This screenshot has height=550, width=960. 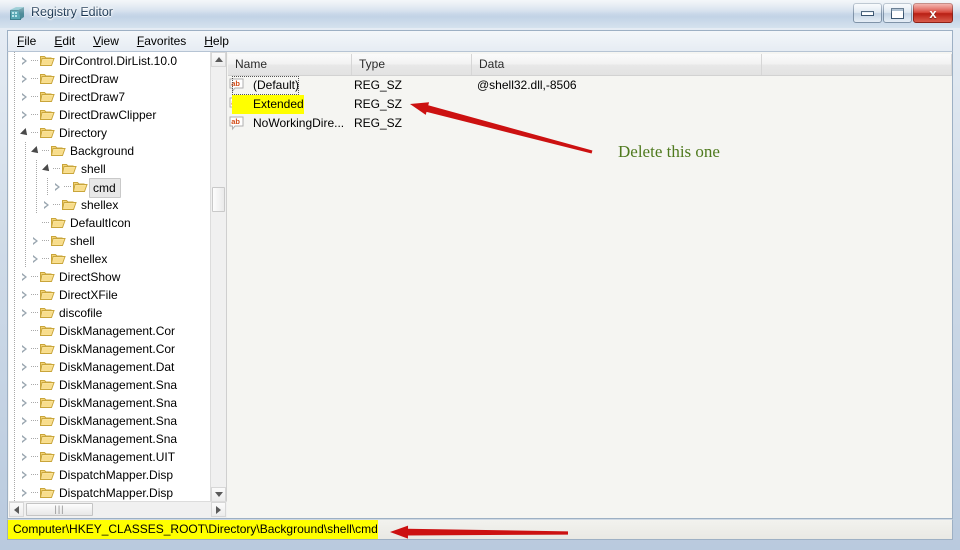 What do you see at coordinates (527, 85) in the screenshot?
I see `value-data: @shell32.dll,-8506` at bounding box center [527, 85].